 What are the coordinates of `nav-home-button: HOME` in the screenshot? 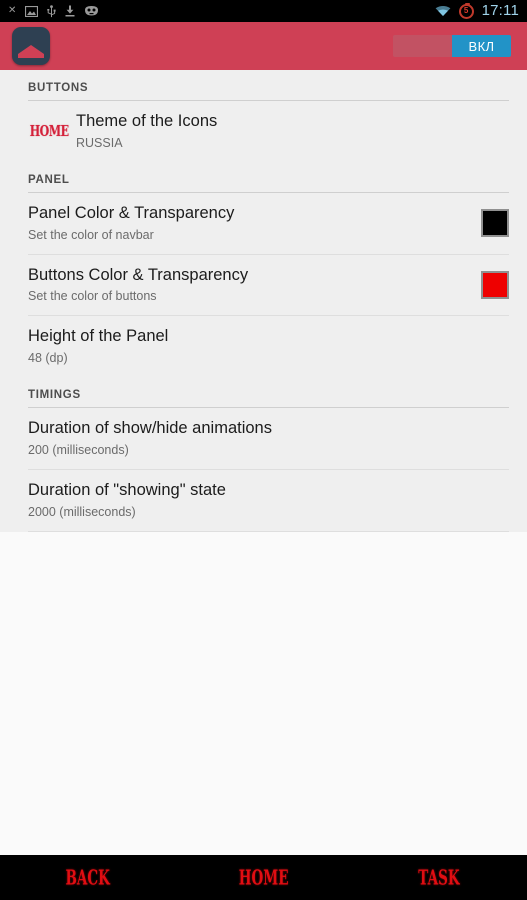 It's located at (264, 877).